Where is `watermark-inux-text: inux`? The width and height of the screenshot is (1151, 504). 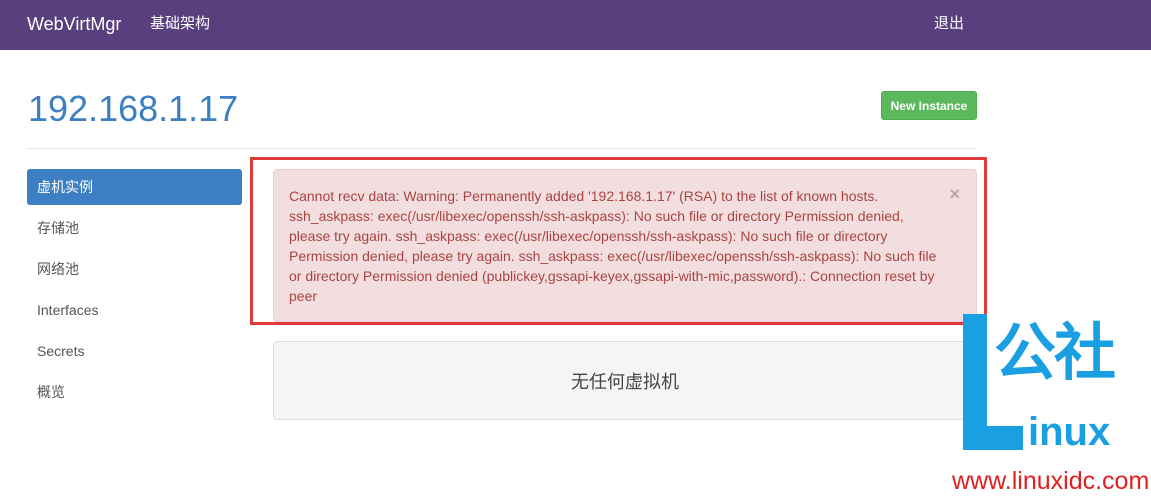 watermark-inux-text: inux is located at coordinates (1069, 432).